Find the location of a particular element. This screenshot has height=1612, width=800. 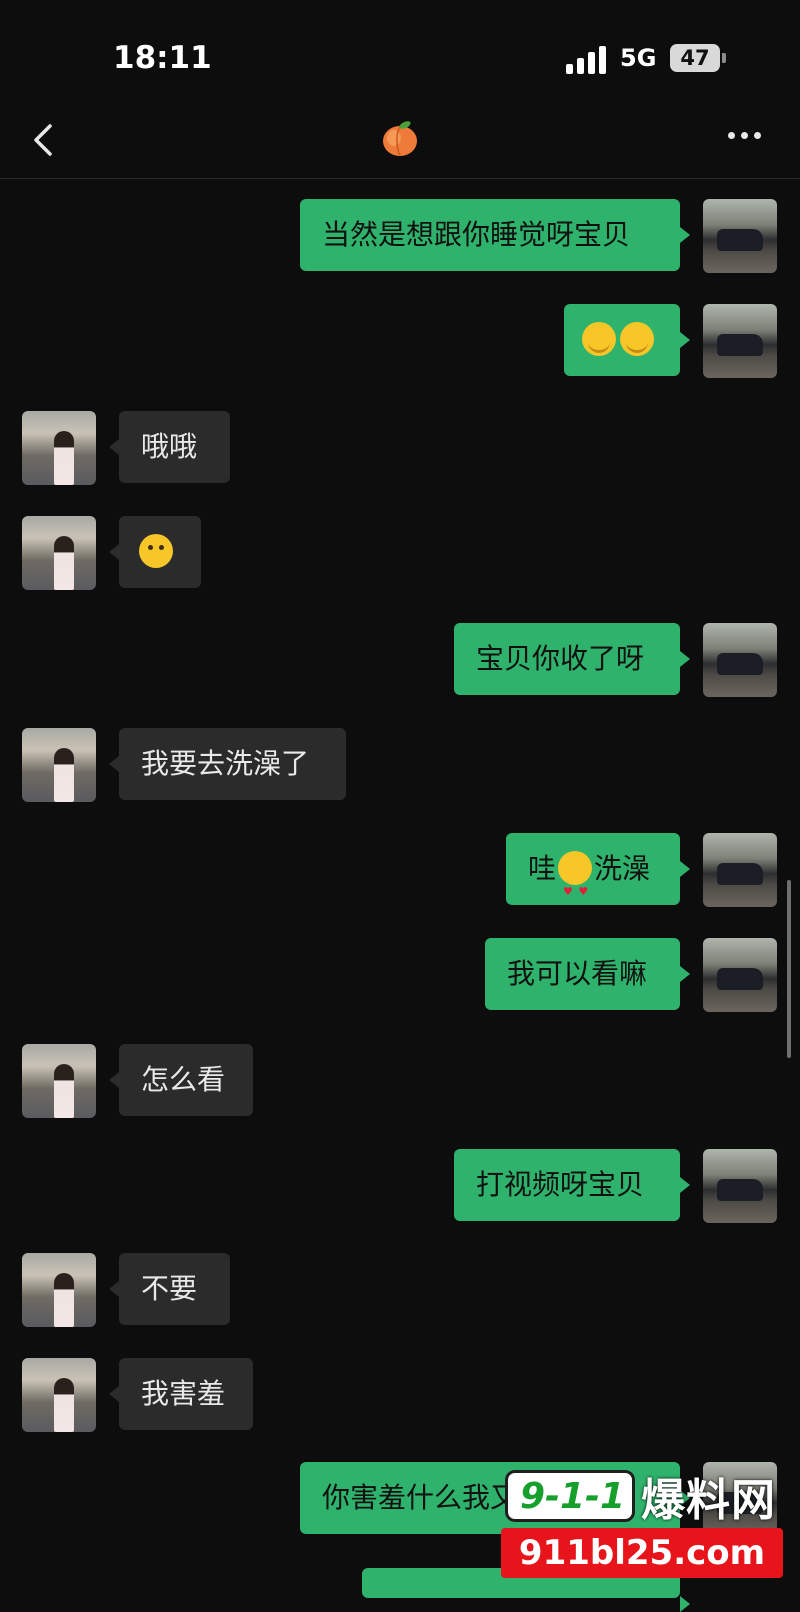

peach-icon is located at coordinates (400, 138).